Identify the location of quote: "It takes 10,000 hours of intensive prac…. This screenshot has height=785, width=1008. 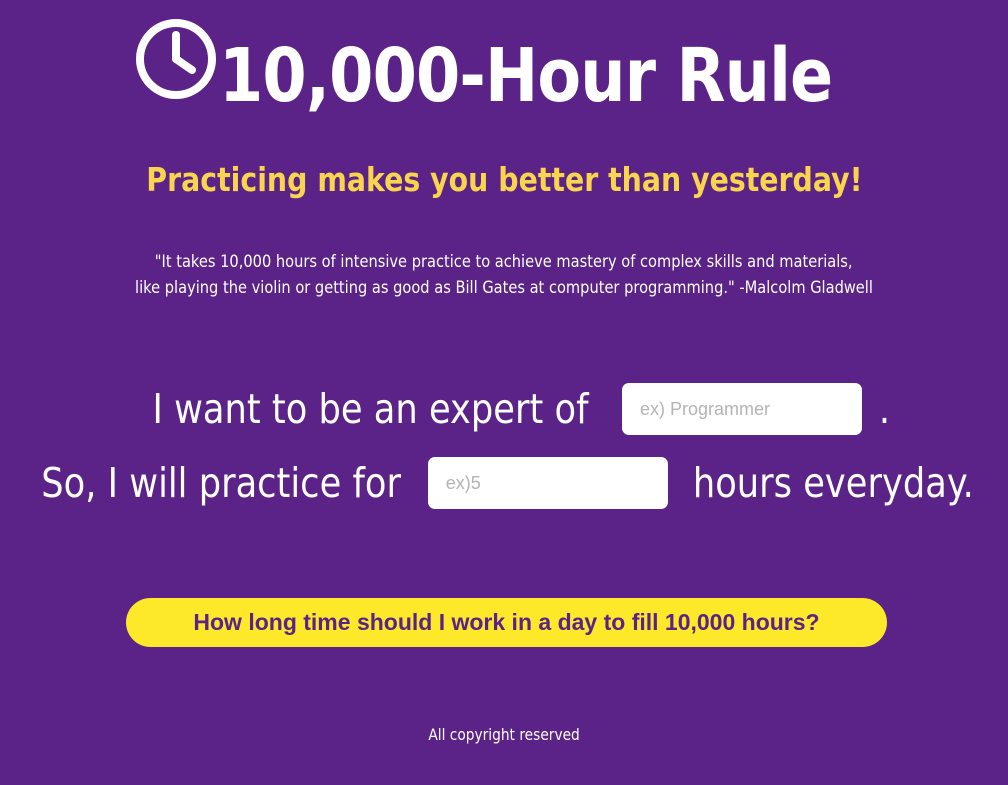
(504, 275).